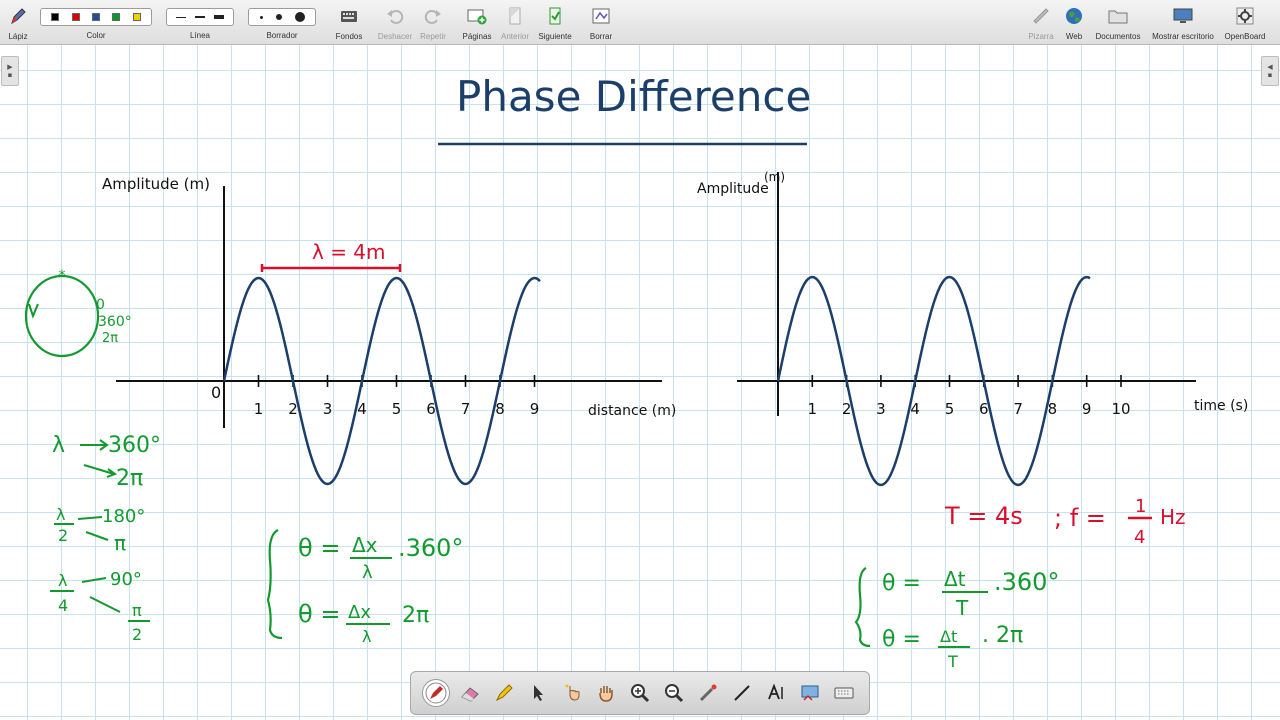  Describe the element at coordinates (1120, 409) in the screenshot. I see `x-tick-label: 10` at that location.